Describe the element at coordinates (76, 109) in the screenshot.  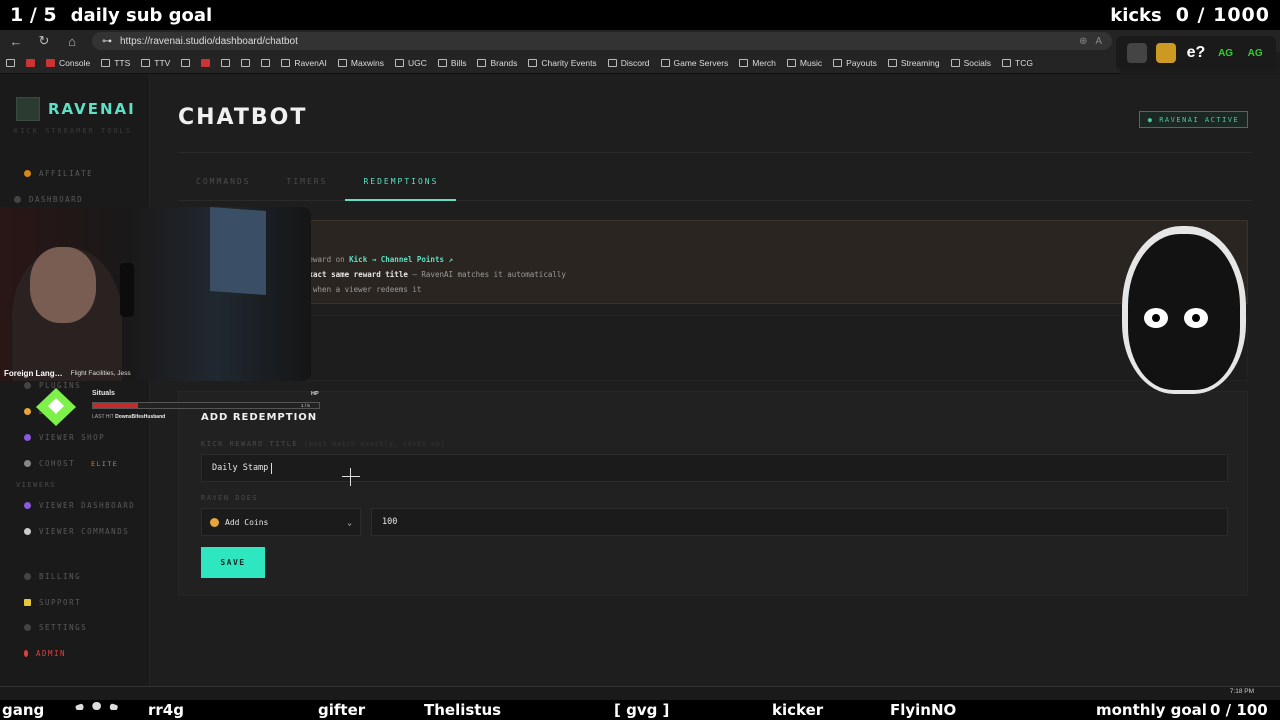
I see `brand: RAVENAI` at that location.